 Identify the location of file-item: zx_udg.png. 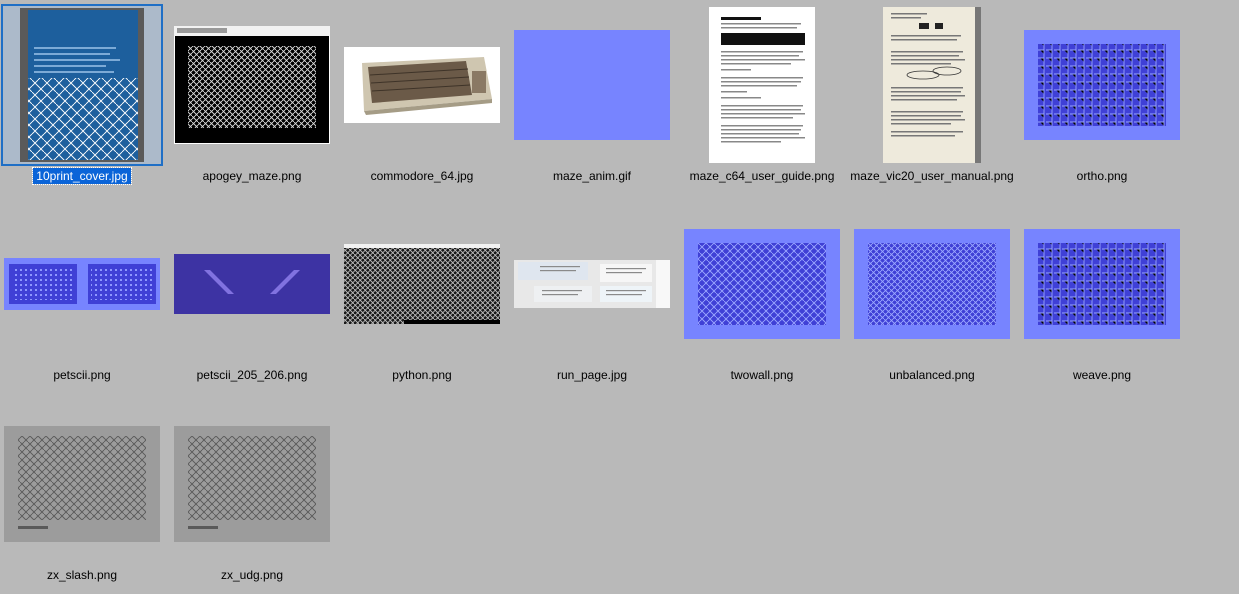
(252, 495).